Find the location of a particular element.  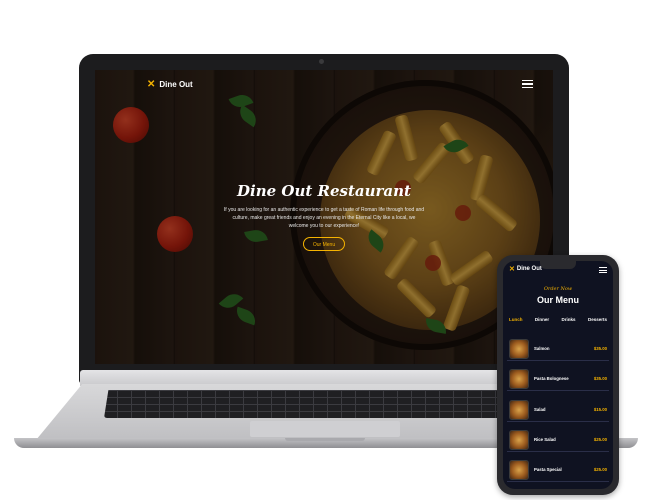

logo-text: Dine Out is located at coordinates (176, 84).